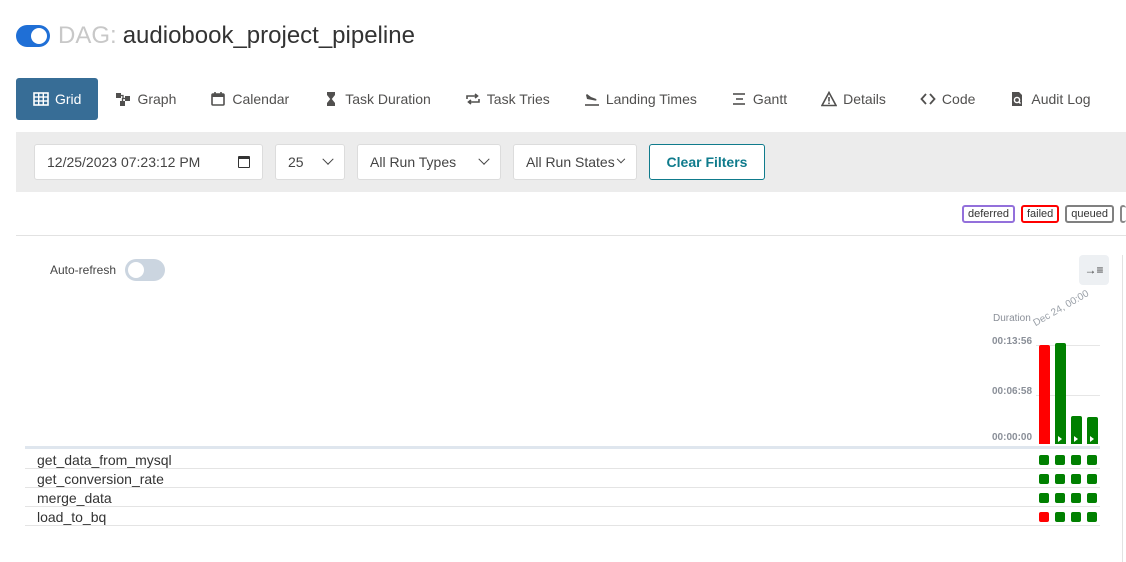 This screenshot has height=562, width=1126. Describe the element at coordinates (388, 99) in the screenshot. I see `nav-label: Task Duration` at that location.